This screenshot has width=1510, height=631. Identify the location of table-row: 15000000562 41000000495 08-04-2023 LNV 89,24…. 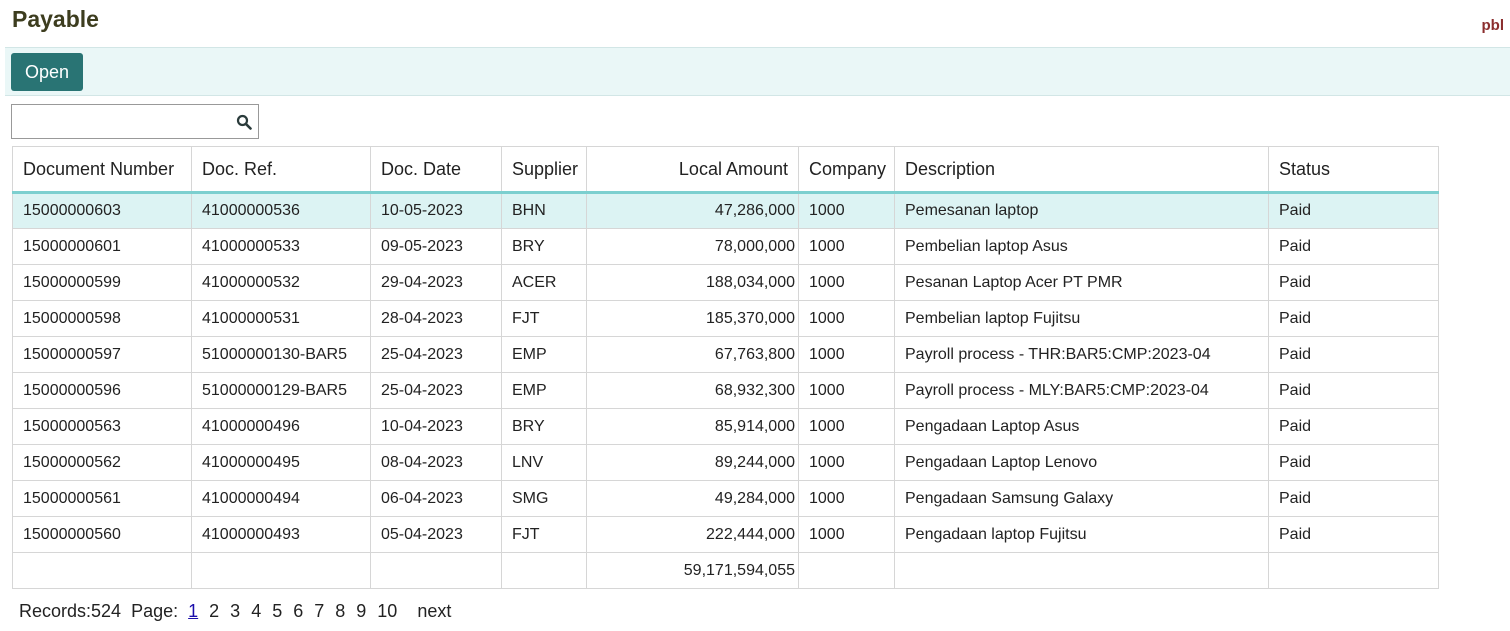
(725, 462).